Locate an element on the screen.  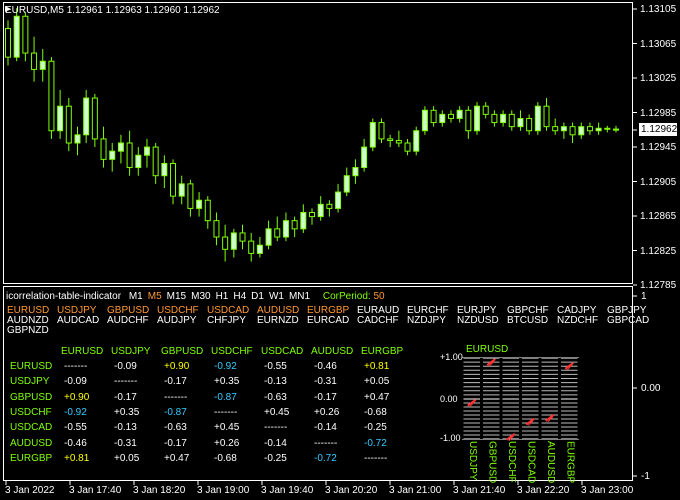
pair-item: EURCAD is located at coordinates (328, 320).